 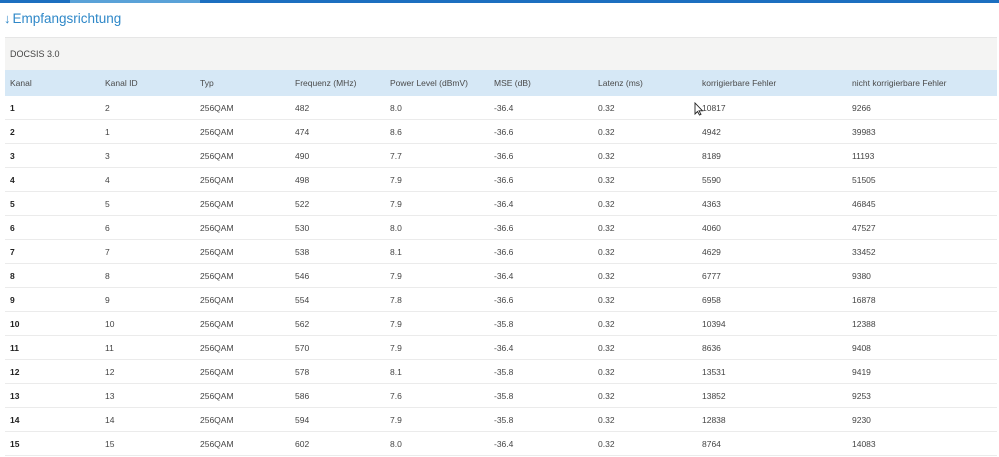 I want to click on panel-heading-text: DOCSIS 3.0, so click(x=35, y=54).